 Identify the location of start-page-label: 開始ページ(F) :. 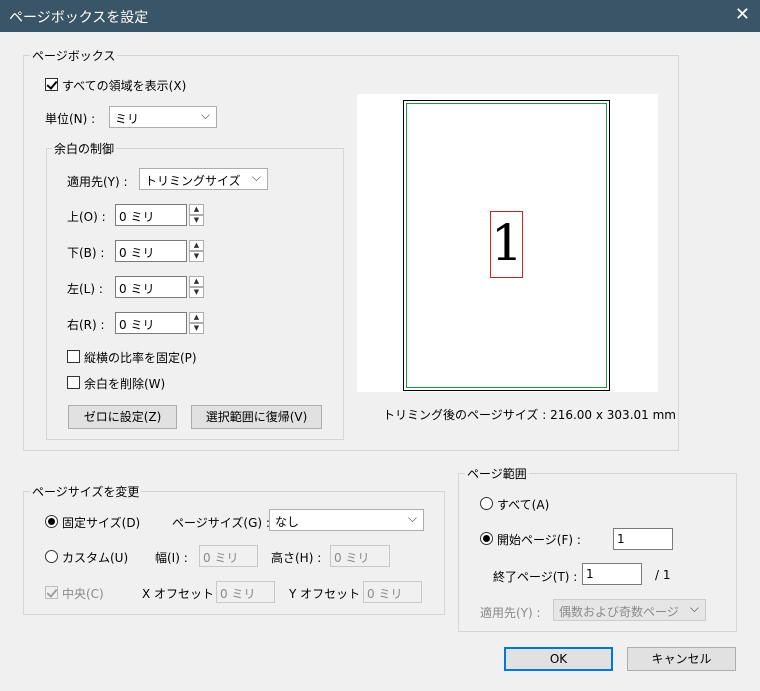
(539, 539).